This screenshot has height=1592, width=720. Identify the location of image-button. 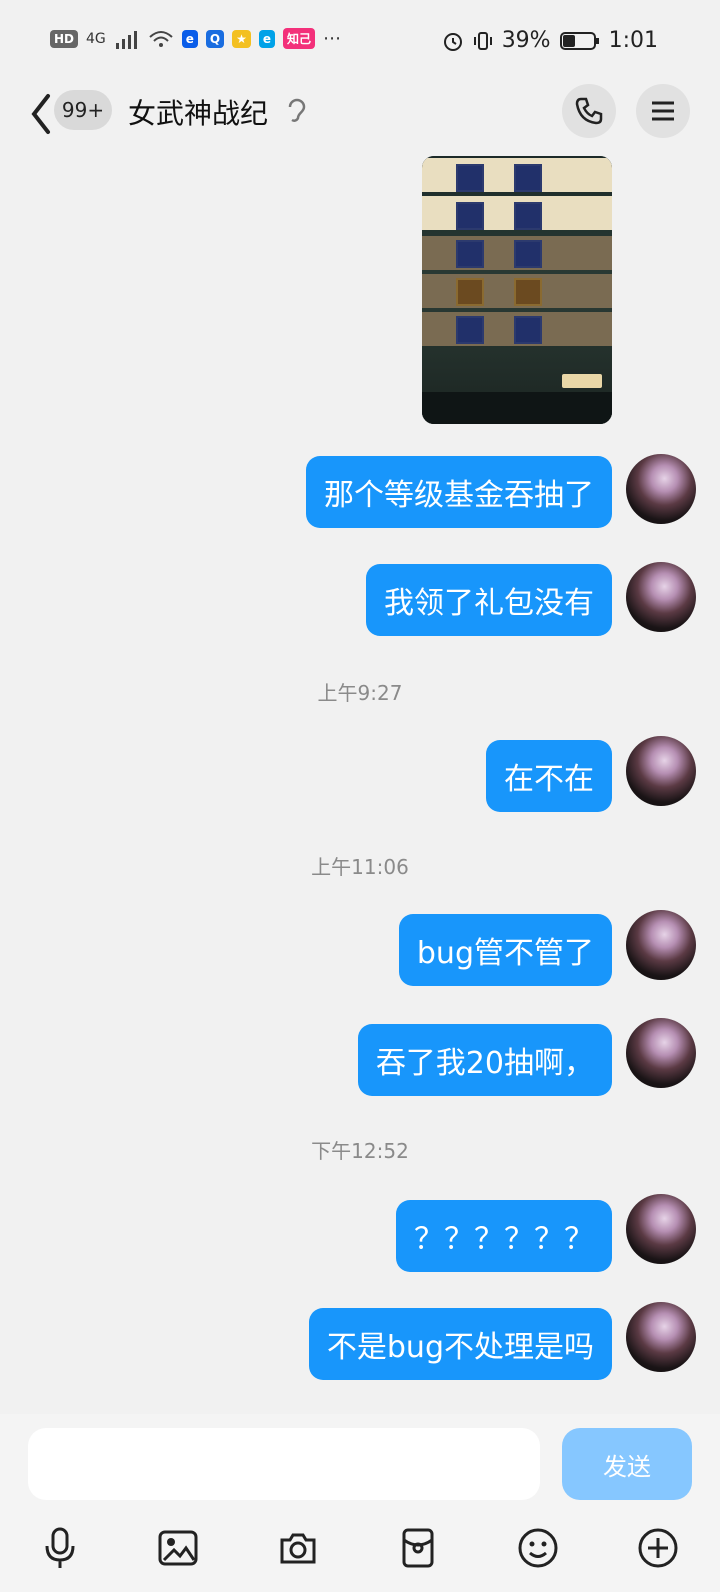
(178, 1548).